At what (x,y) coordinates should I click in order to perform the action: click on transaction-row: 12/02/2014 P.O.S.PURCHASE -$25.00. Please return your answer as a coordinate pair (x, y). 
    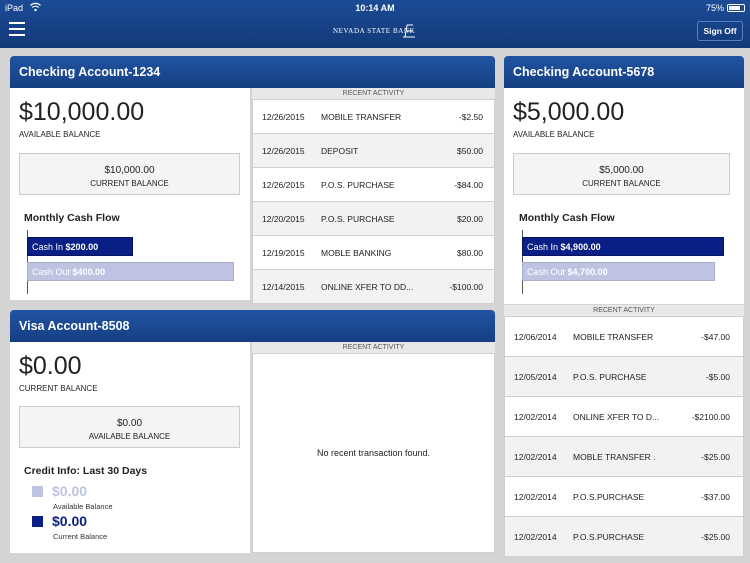
    Looking at the image, I should click on (624, 536).